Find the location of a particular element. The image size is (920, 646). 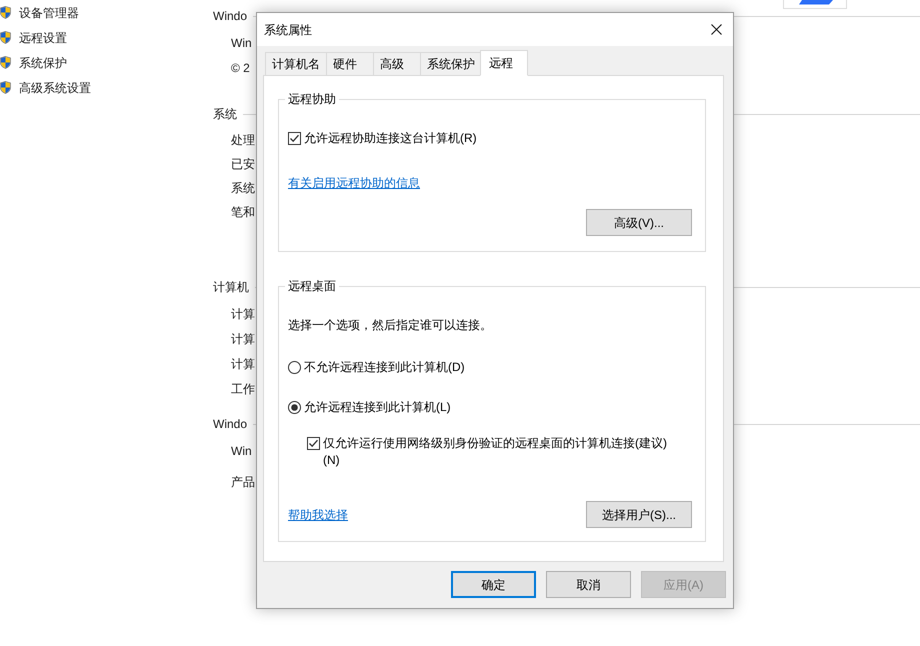

info-text: © 2 is located at coordinates (240, 68).